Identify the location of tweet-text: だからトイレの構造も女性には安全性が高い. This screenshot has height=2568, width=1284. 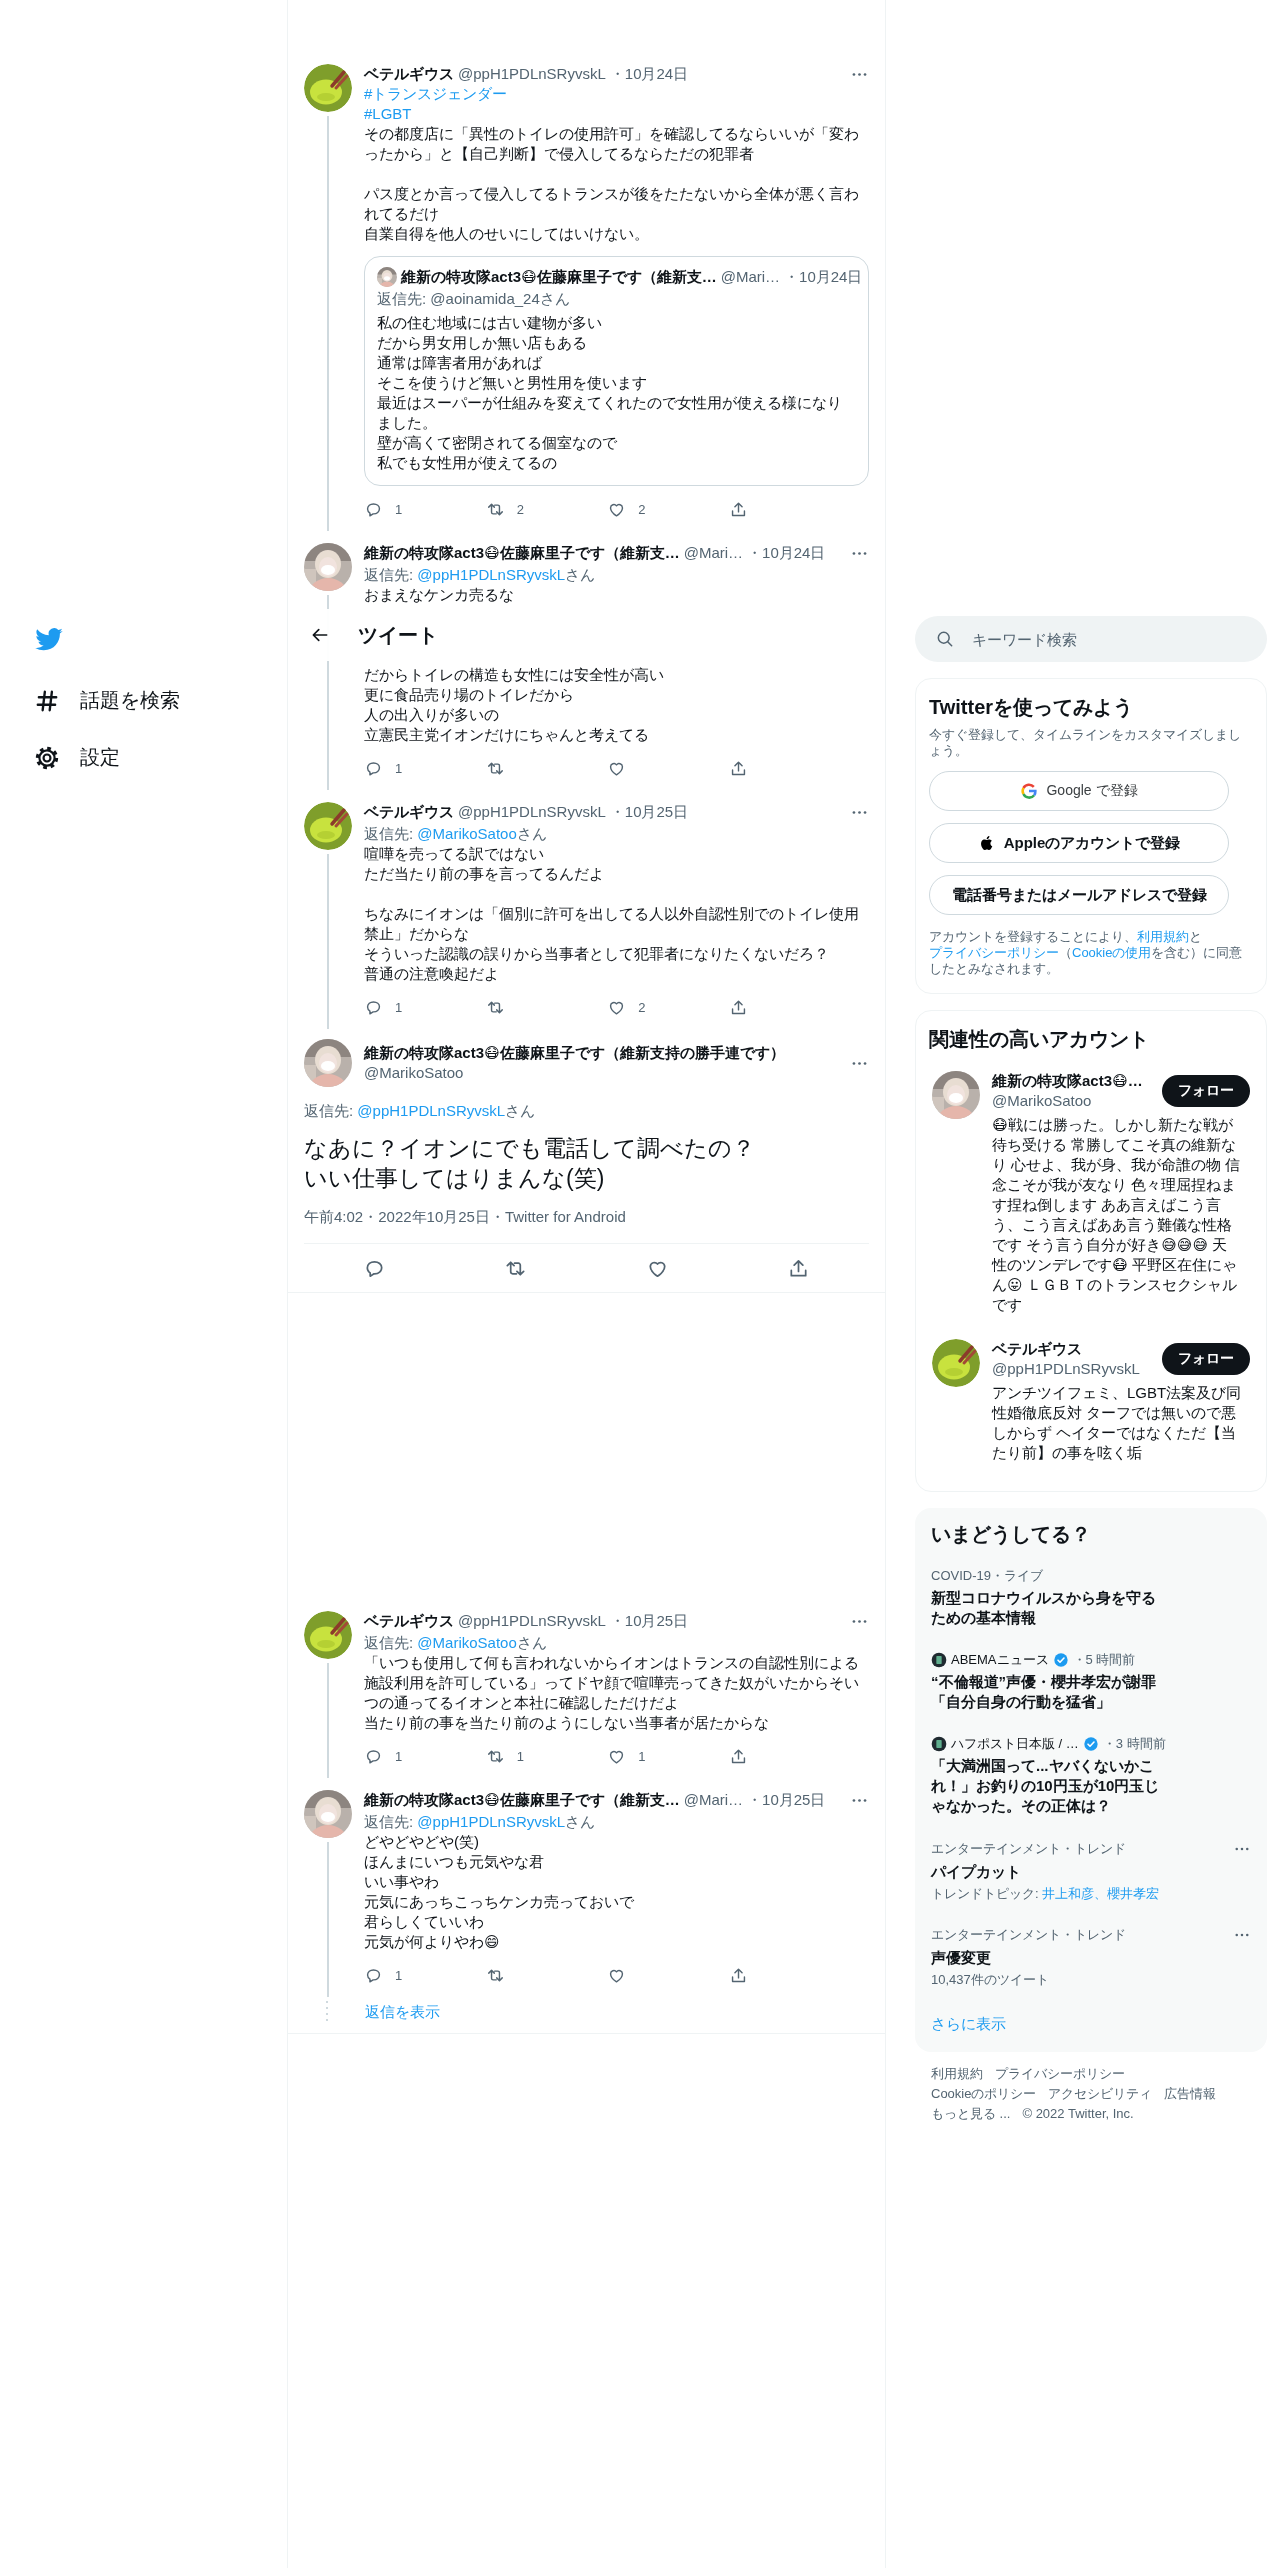
(514, 675).